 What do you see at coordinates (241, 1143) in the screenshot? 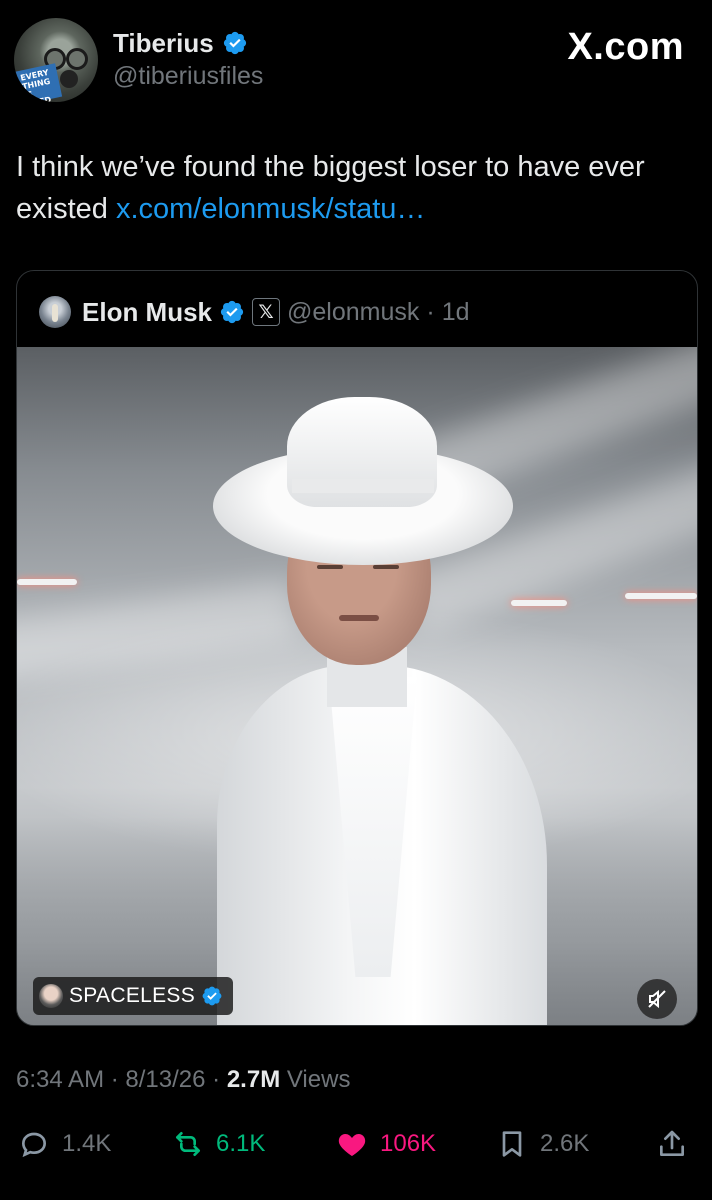
I see `repost-count: 6.1K` at bounding box center [241, 1143].